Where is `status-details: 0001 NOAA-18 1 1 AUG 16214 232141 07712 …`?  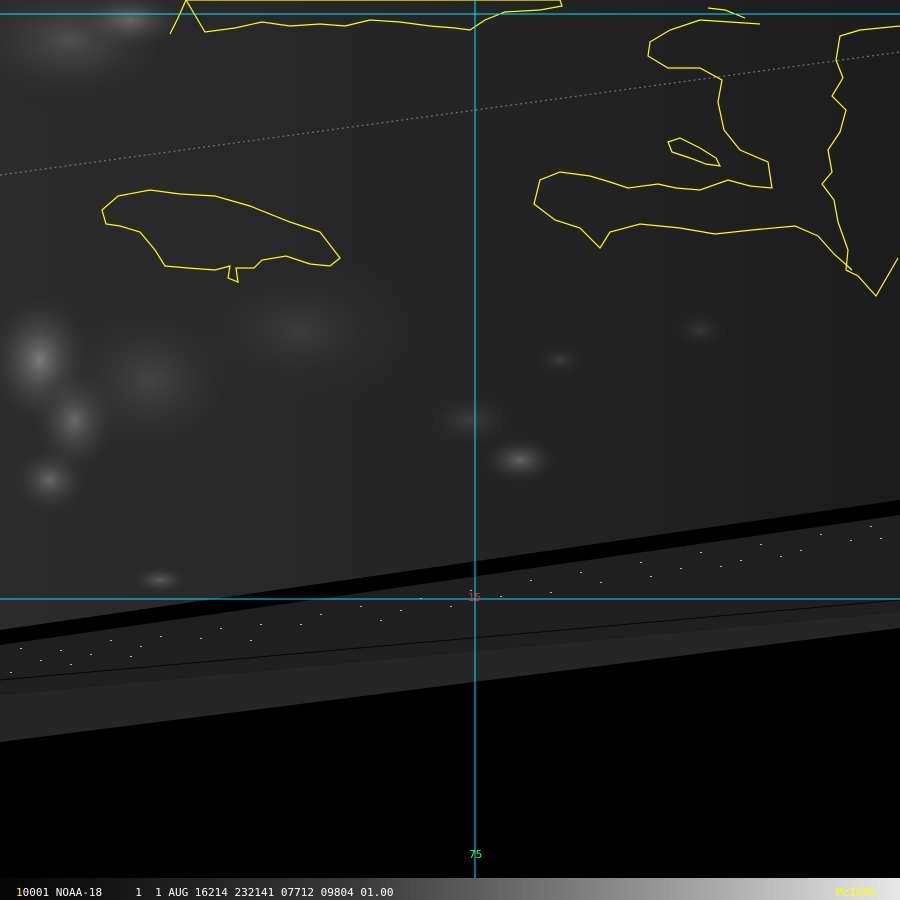 status-details: 0001 NOAA-18 1 1 AUG 16214 232141 07712 … is located at coordinates (208, 892).